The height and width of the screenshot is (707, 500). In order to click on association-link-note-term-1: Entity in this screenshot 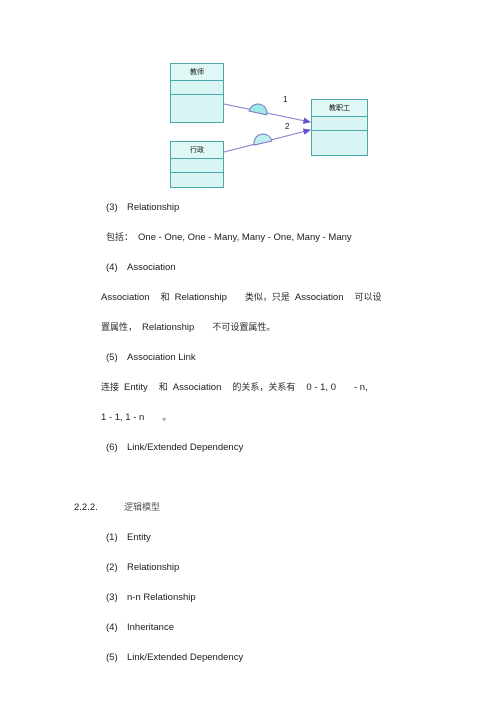, I will do `click(136, 387)`.